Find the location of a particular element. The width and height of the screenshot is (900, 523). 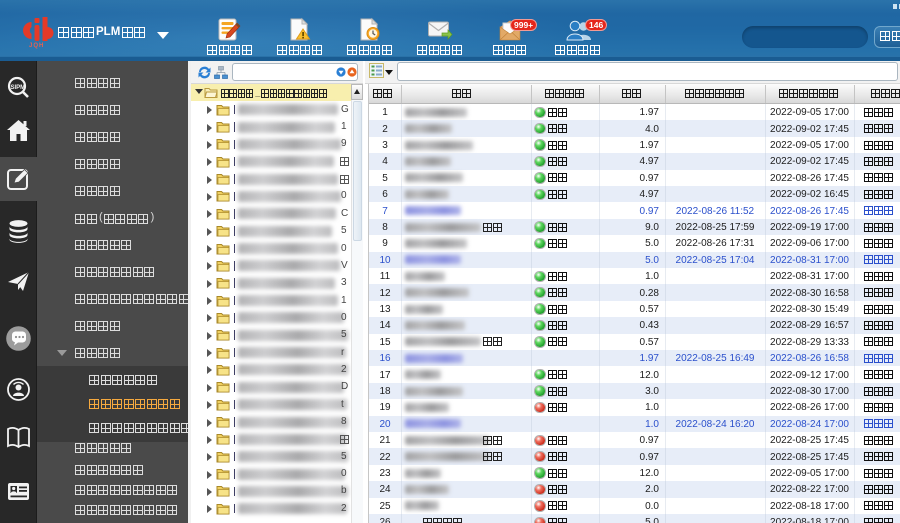

svg-text: JQH is located at coordinates (36, 46).